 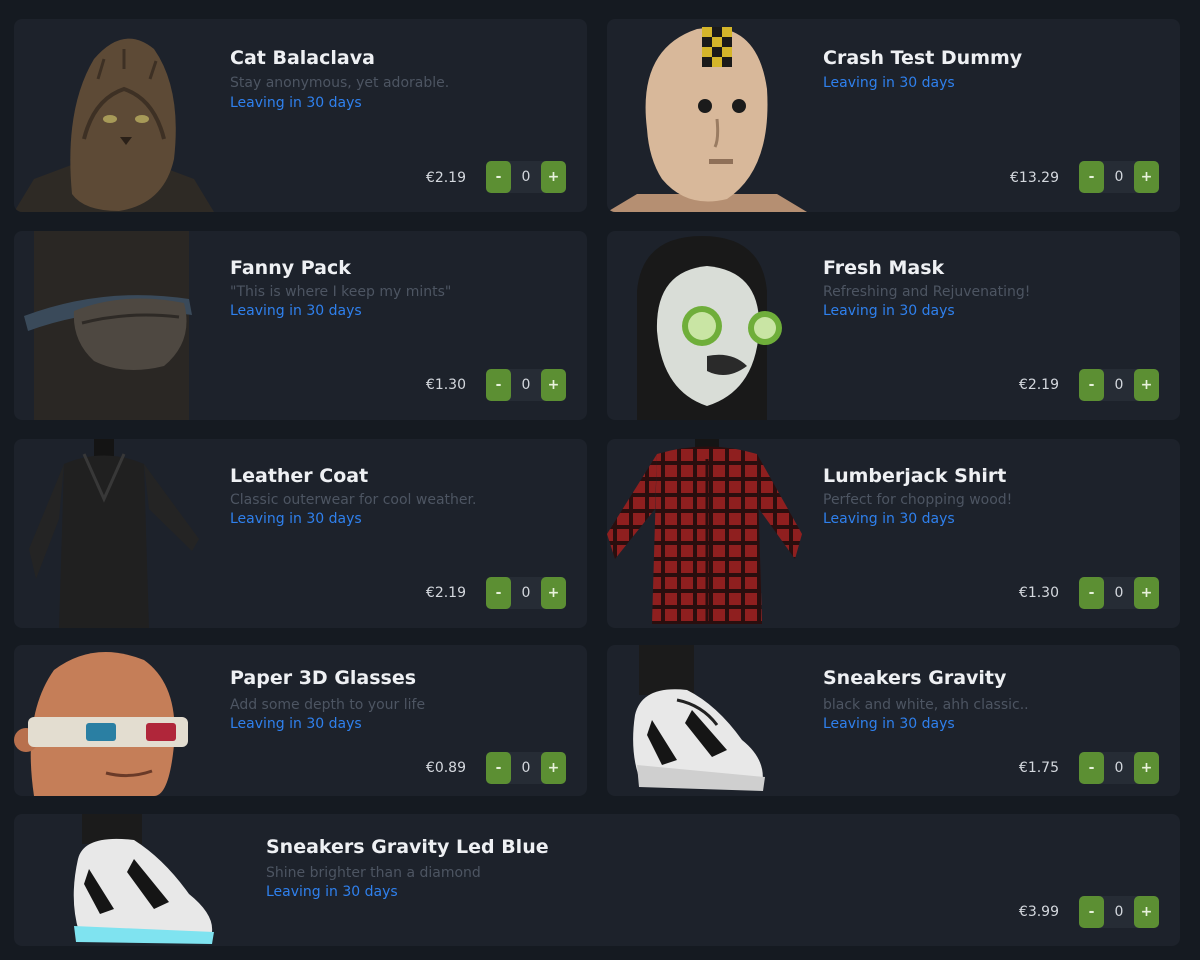 I want to click on item-name: Lumberjack Shirt, so click(x=915, y=476).